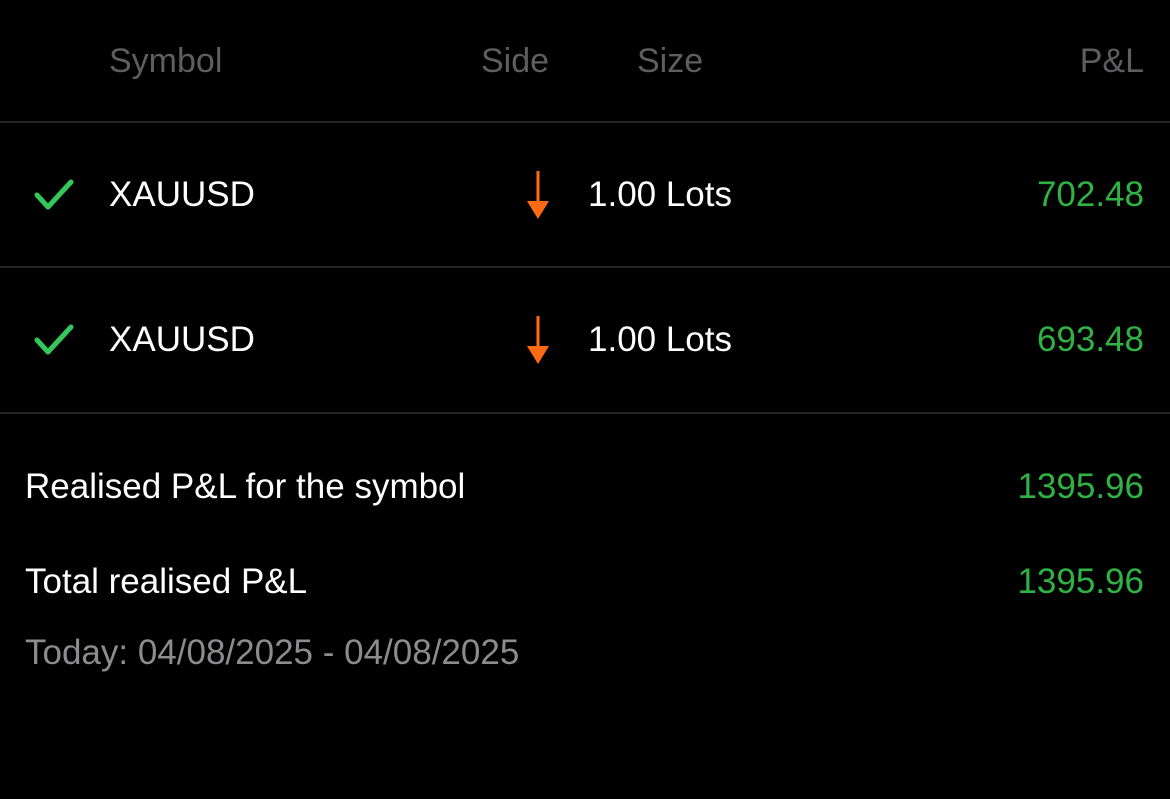 Image resolution: width=1170 pixels, height=799 pixels. I want to click on date-range: Today: 04/08/2025 - 04/08/2025, so click(272, 652).